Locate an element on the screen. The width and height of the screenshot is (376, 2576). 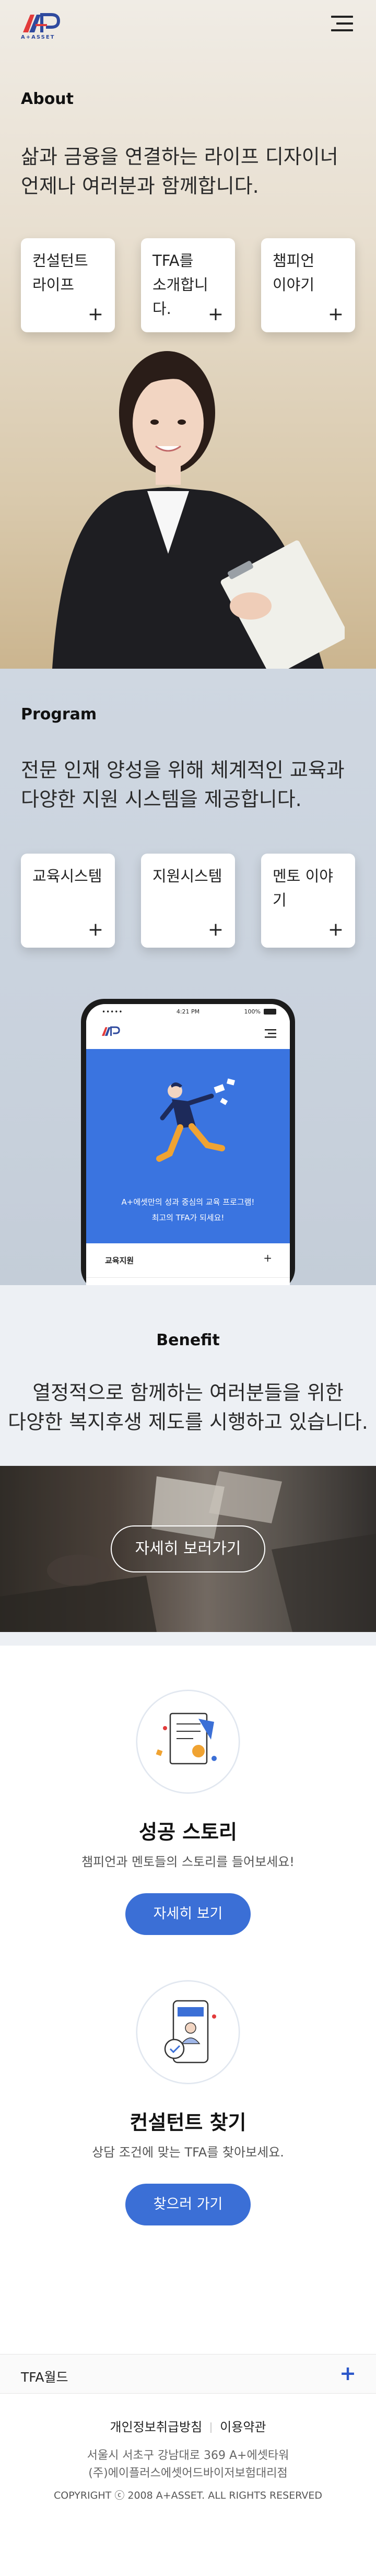
card-education-system: 교육시스템 + is located at coordinates (68, 901).